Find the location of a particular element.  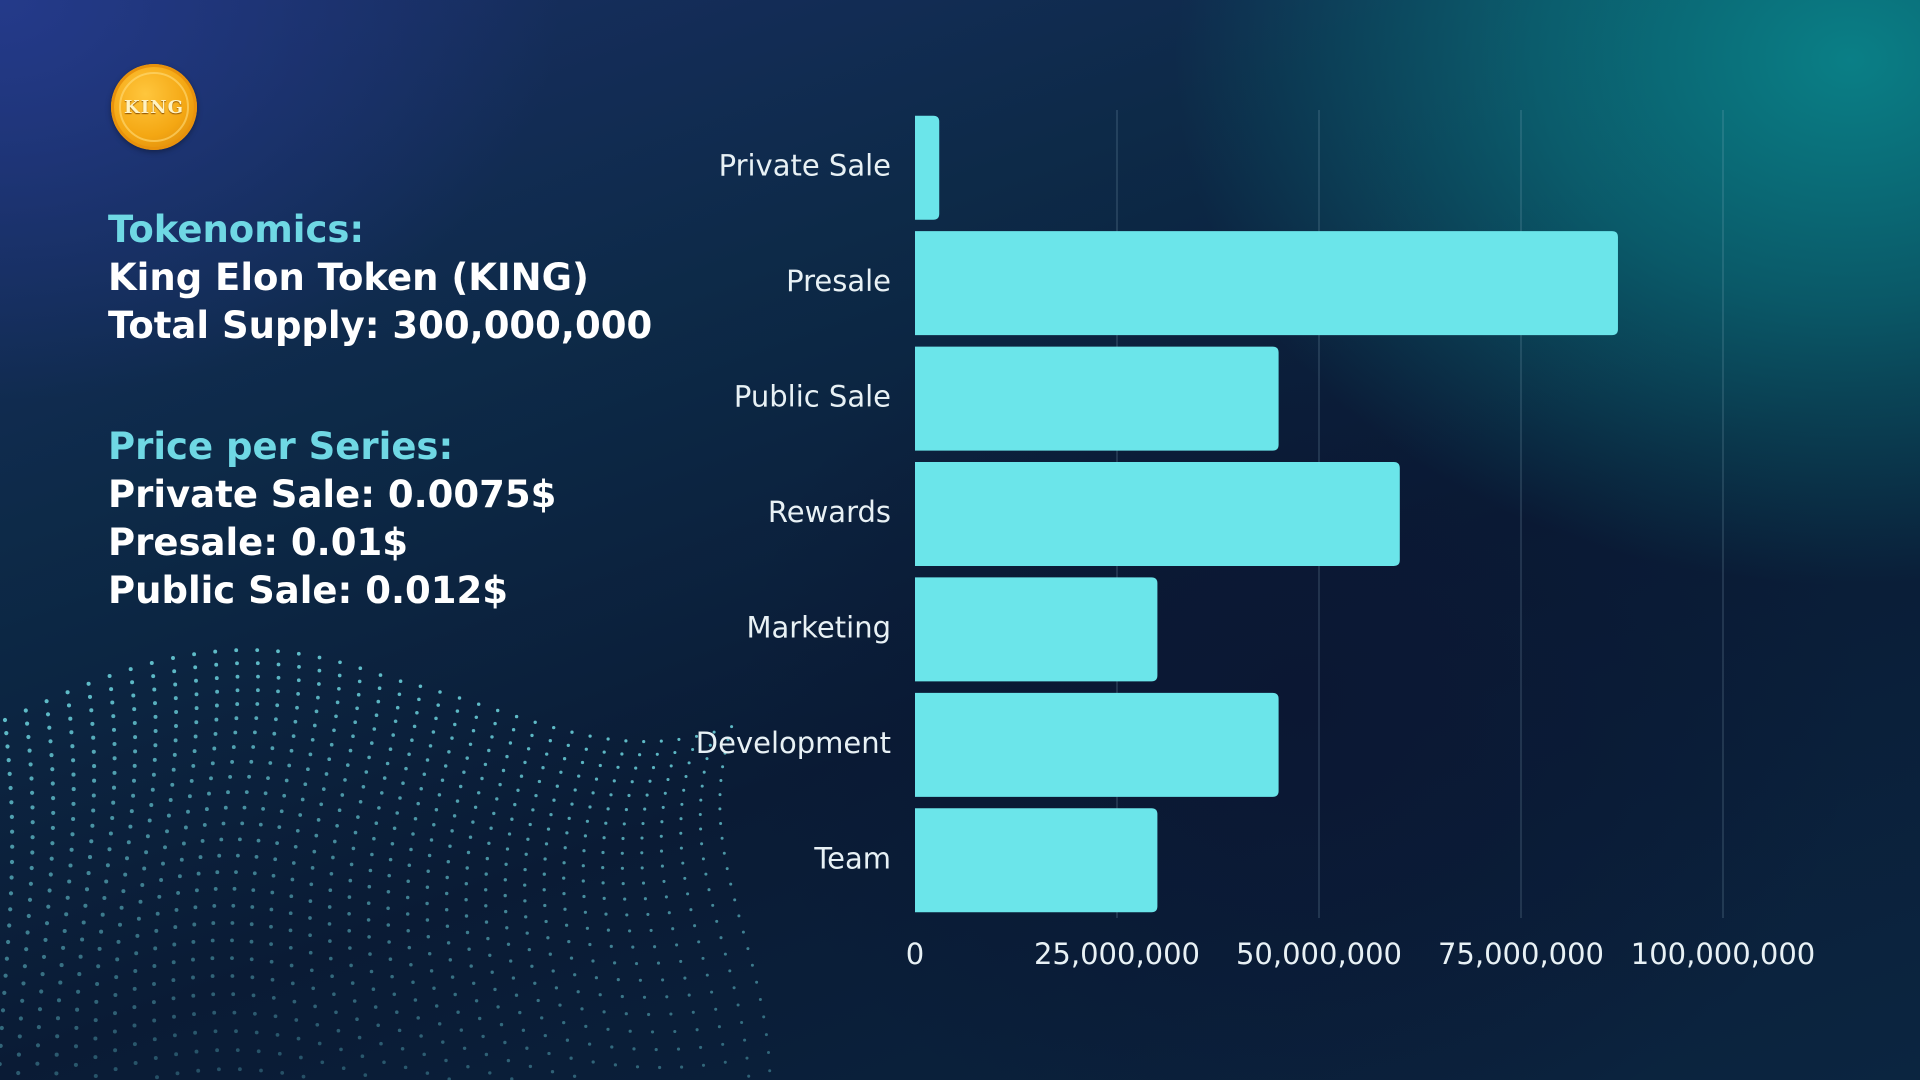

bar-public-sale is located at coordinates (1097, 398).